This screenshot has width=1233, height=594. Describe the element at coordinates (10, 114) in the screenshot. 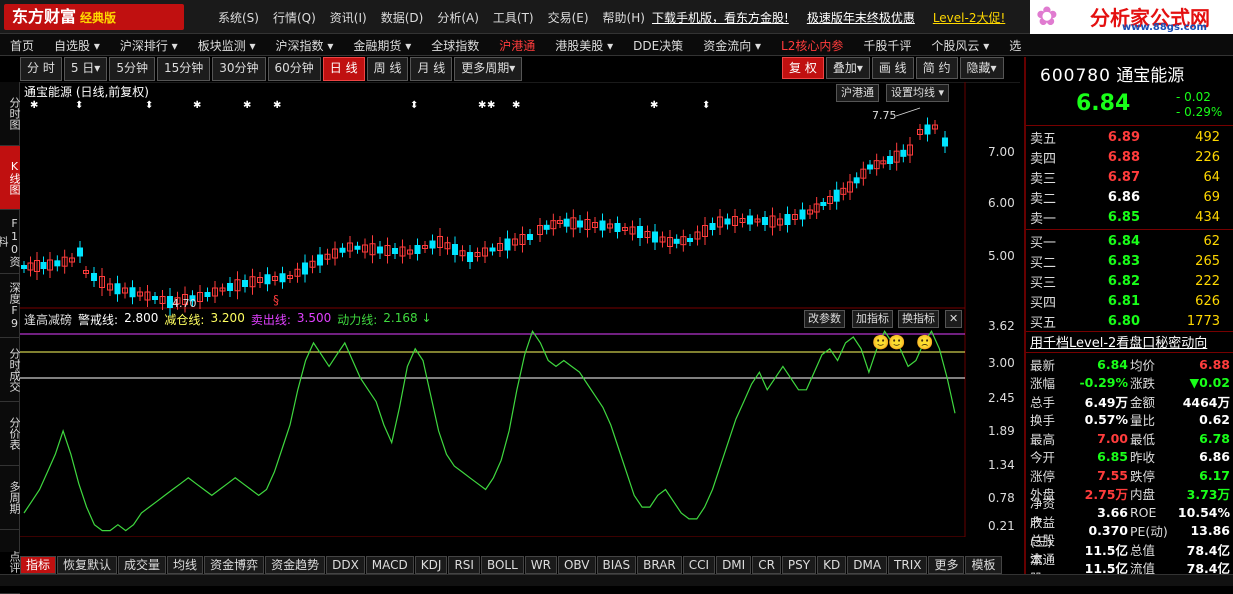

I see `left-tab: 分时图` at that location.